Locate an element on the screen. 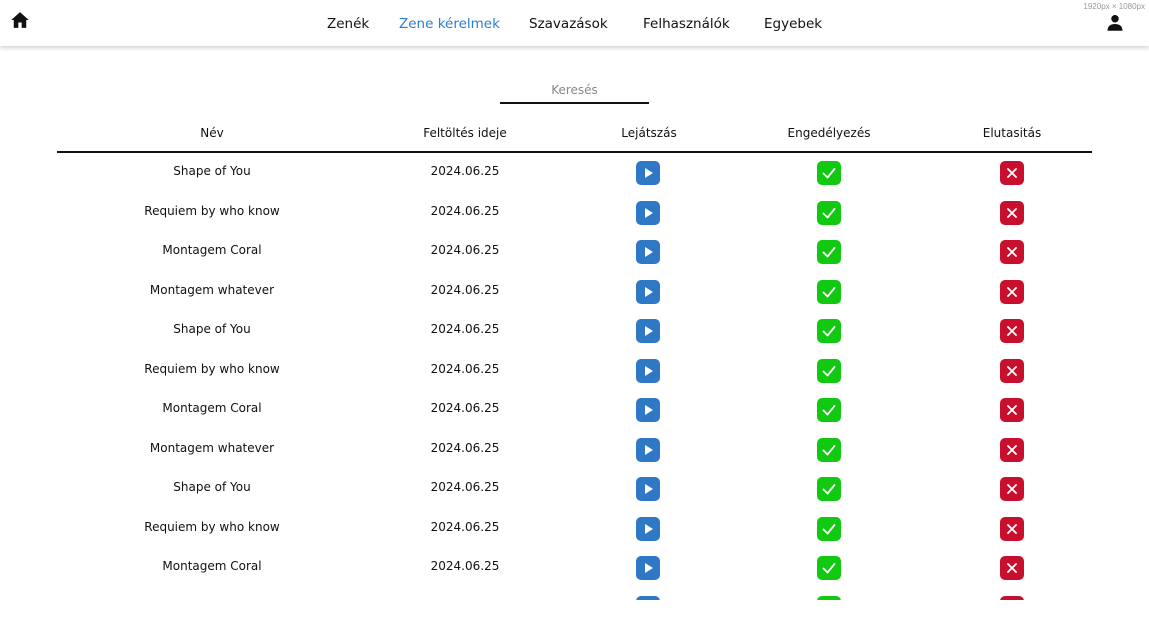 The image size is (1149, 644). column-header-approve: Engedélyezés is located at coordinates (829, 133).